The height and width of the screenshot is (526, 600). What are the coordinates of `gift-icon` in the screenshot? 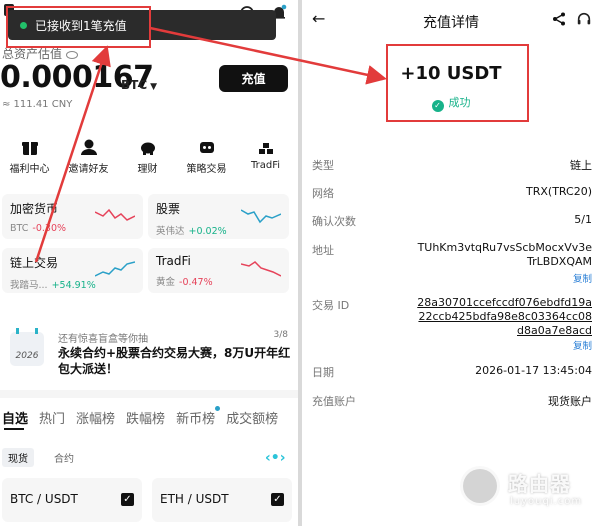 It's located at (29, 148).